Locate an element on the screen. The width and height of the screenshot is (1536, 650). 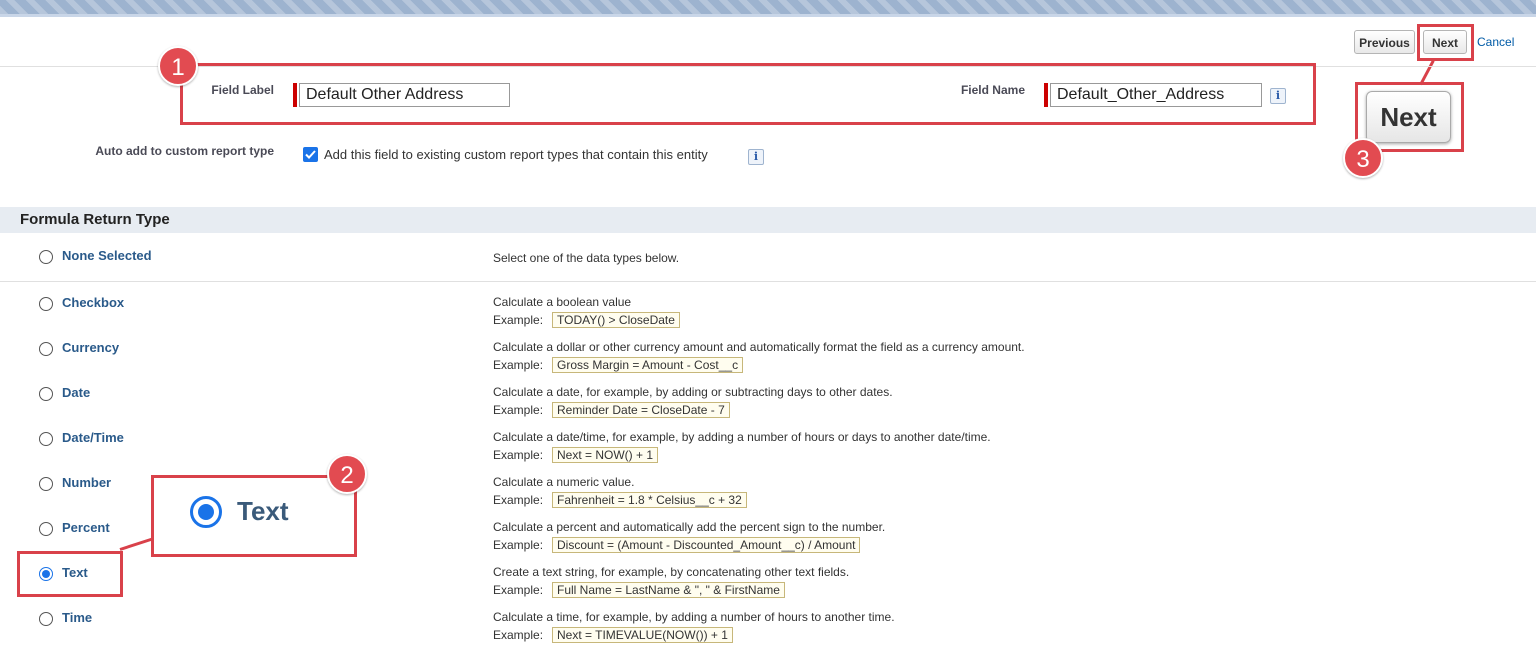
radio-number is located at coordinates (46, 484).